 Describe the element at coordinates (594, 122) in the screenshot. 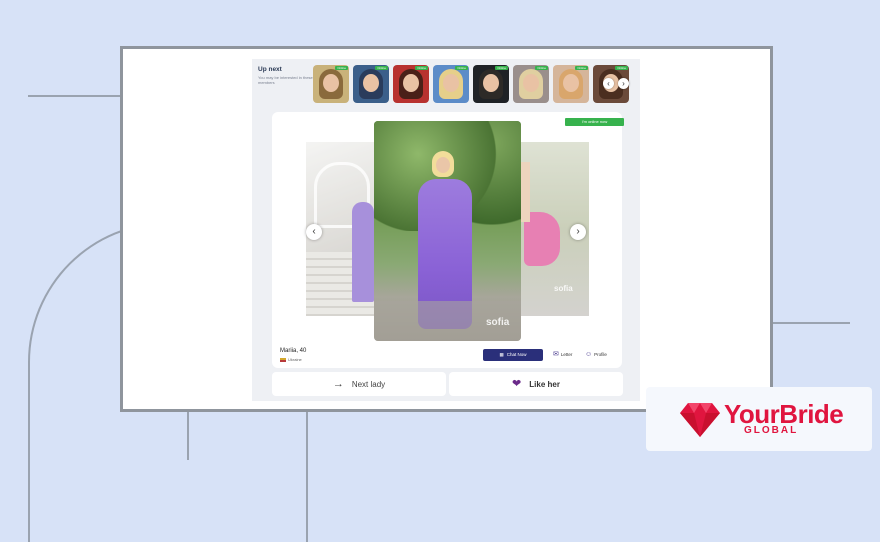

I see `online-status-badge: I'm online now` at that location.